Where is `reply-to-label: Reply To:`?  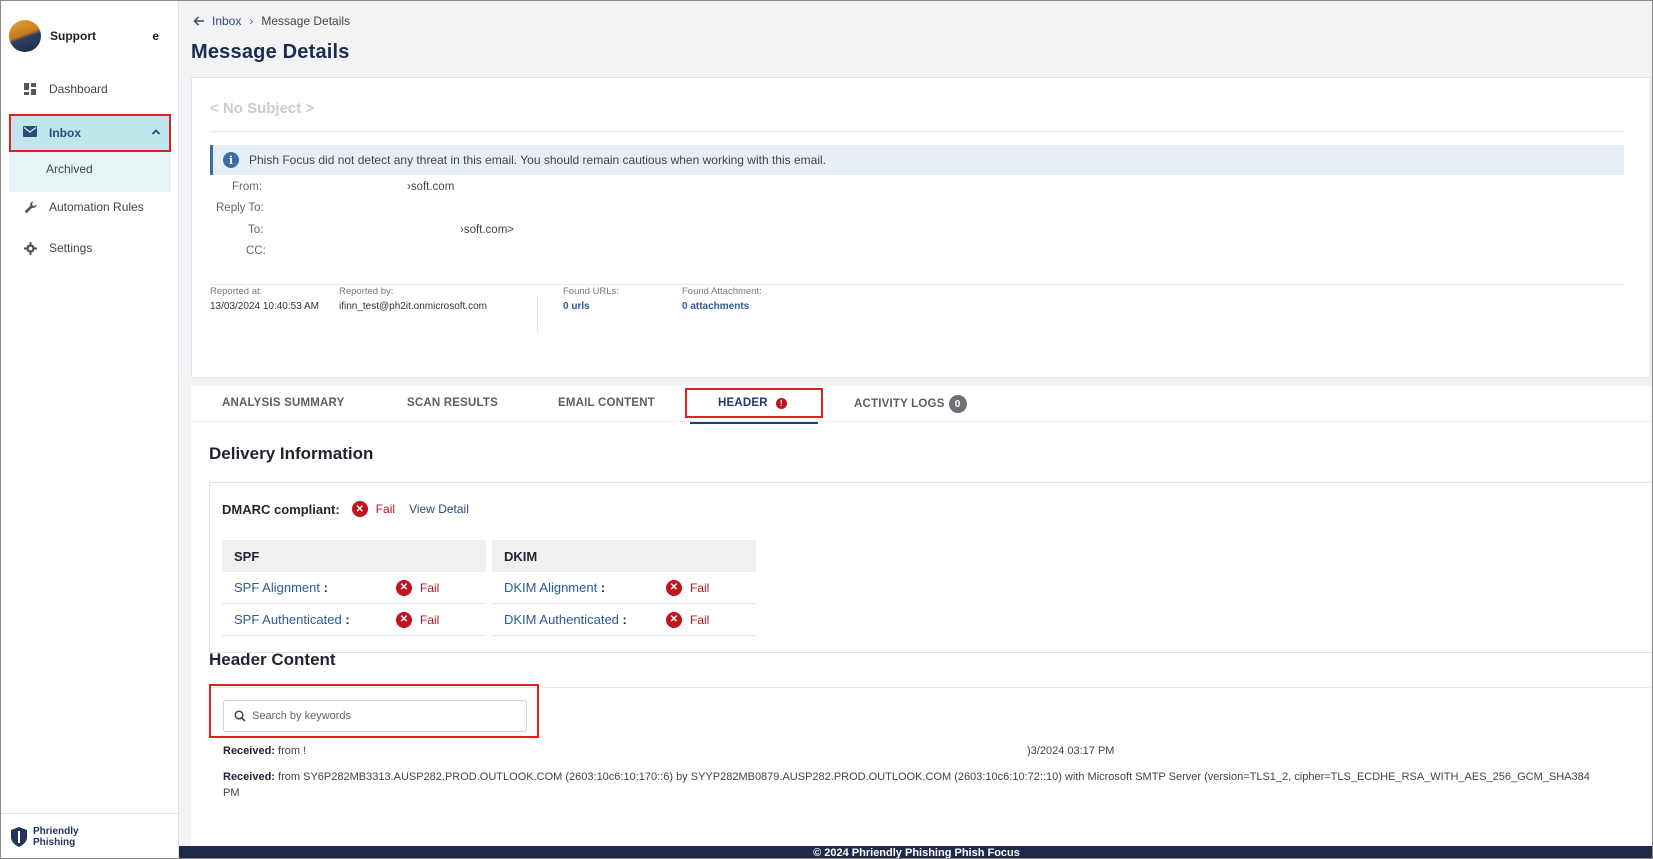 reply-to-label: Reply To: is located at coordinates (240, 208).